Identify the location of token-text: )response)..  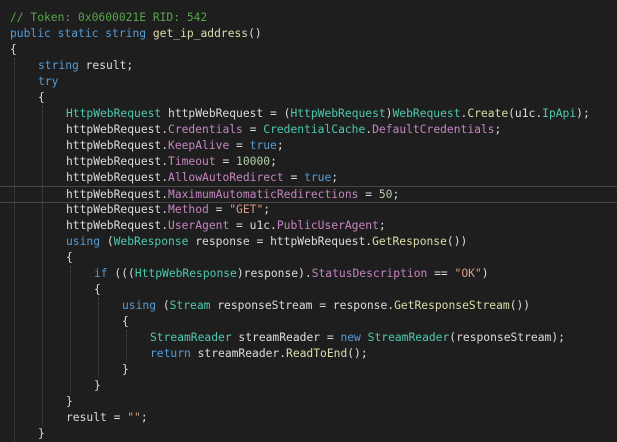
(274, 273).